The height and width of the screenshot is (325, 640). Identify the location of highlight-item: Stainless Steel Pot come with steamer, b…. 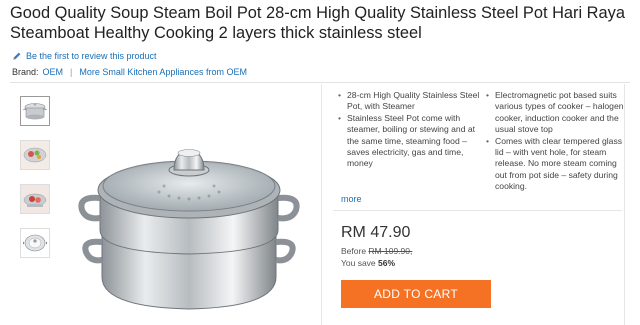
(412, 141).